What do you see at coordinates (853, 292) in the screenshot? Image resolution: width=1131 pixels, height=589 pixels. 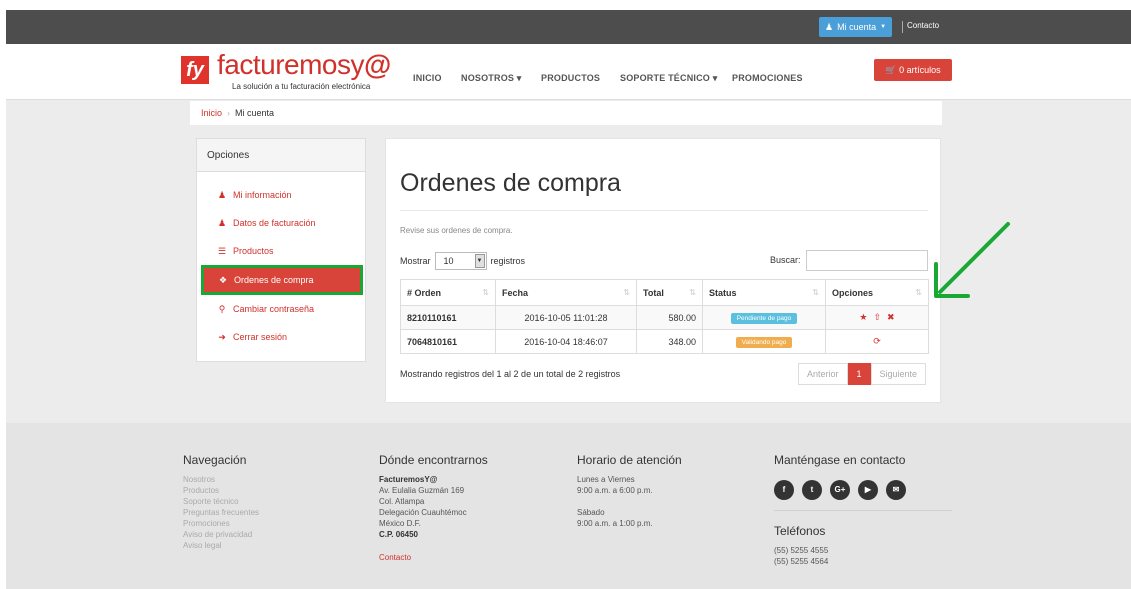 I see `column-header-label: Opciones` at bounding box center [853, 292].